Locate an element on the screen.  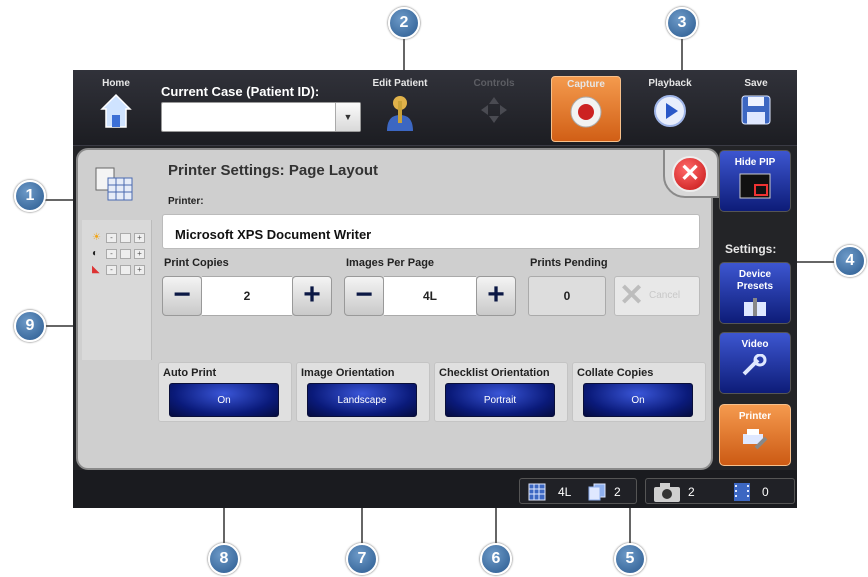
directional-arrows-icon is located at coordinates (494, 110).